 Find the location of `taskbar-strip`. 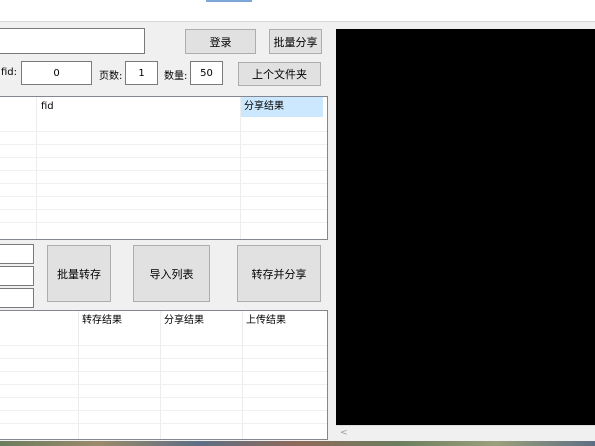

taskbar-strip is located at coordinates (297, 443).